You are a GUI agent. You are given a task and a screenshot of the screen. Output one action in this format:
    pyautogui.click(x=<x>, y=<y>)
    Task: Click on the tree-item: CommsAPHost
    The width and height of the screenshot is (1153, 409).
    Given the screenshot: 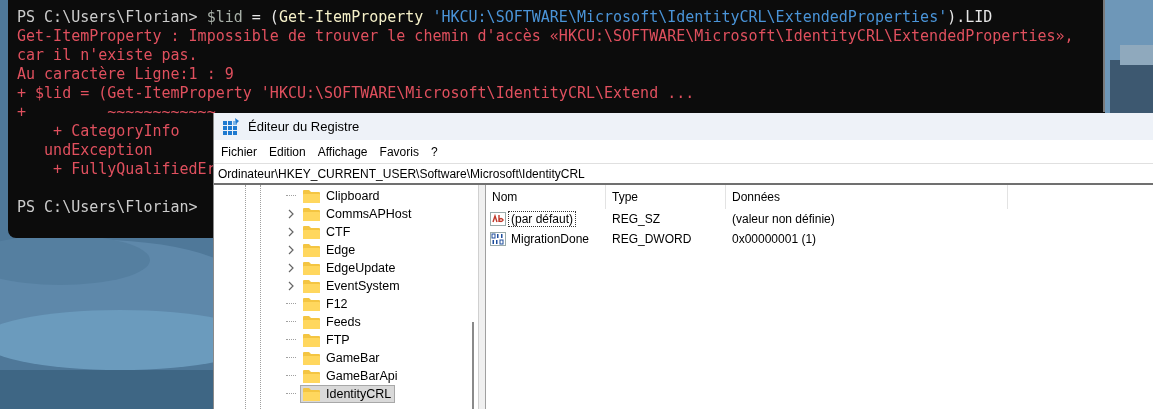 What is the action you would take?
    pyautogui.click(x=358, y=214)
    